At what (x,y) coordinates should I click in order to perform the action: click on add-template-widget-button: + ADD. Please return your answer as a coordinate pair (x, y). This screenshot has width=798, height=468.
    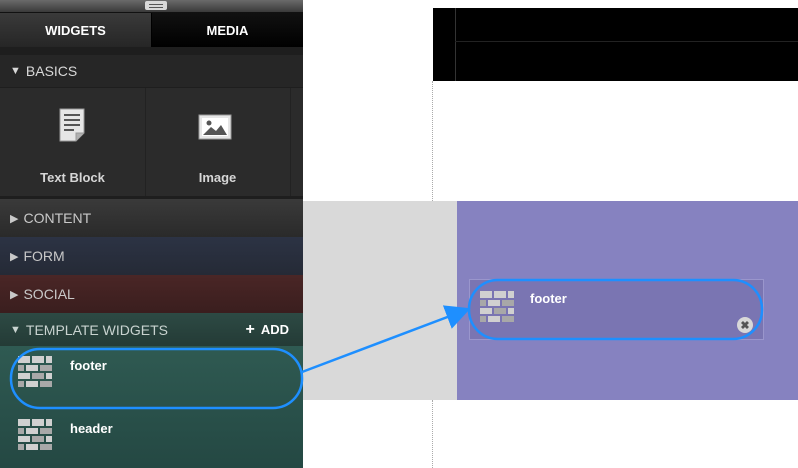
    Looking at the image, I should click on (267, 329).